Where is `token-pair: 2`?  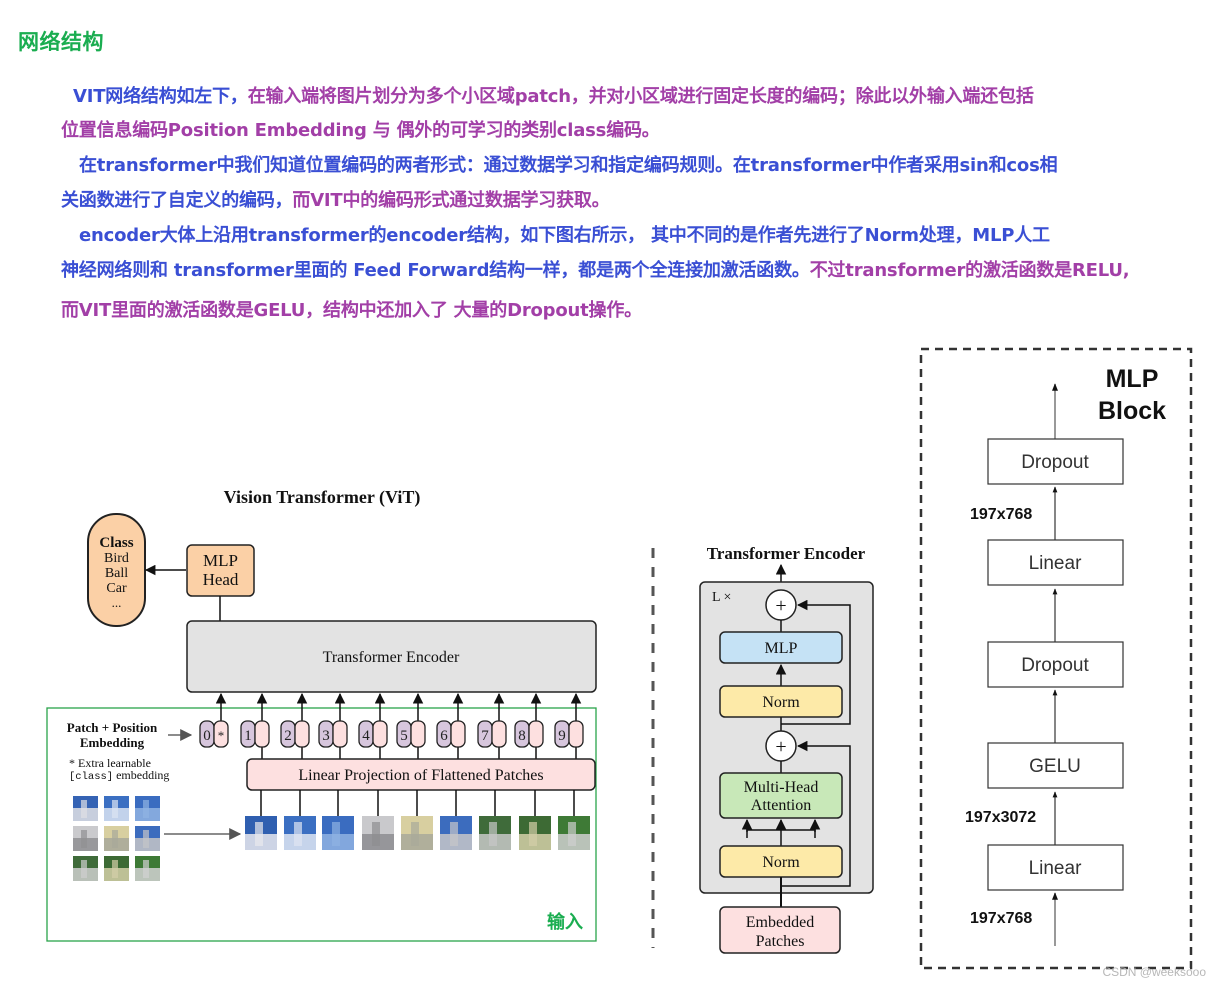 token-pair: 2 is located at coordinates (295, 725).